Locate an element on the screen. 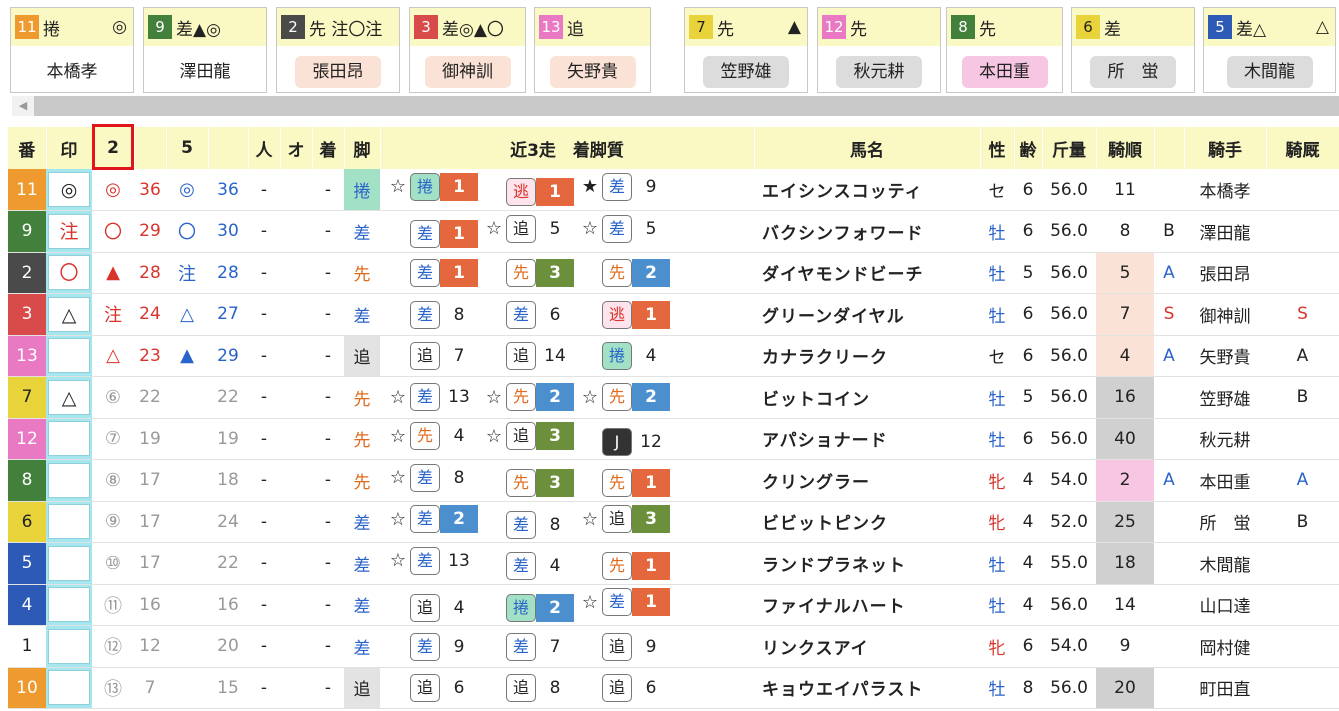 The image size is (1339, 711). table-row: 5 ⑩ 17 22- - 差 ☆ 差 13 差 4 先 1 ランドプラネット牡 4 55.0 18 木間龍 is located at coordinates (673, 563).